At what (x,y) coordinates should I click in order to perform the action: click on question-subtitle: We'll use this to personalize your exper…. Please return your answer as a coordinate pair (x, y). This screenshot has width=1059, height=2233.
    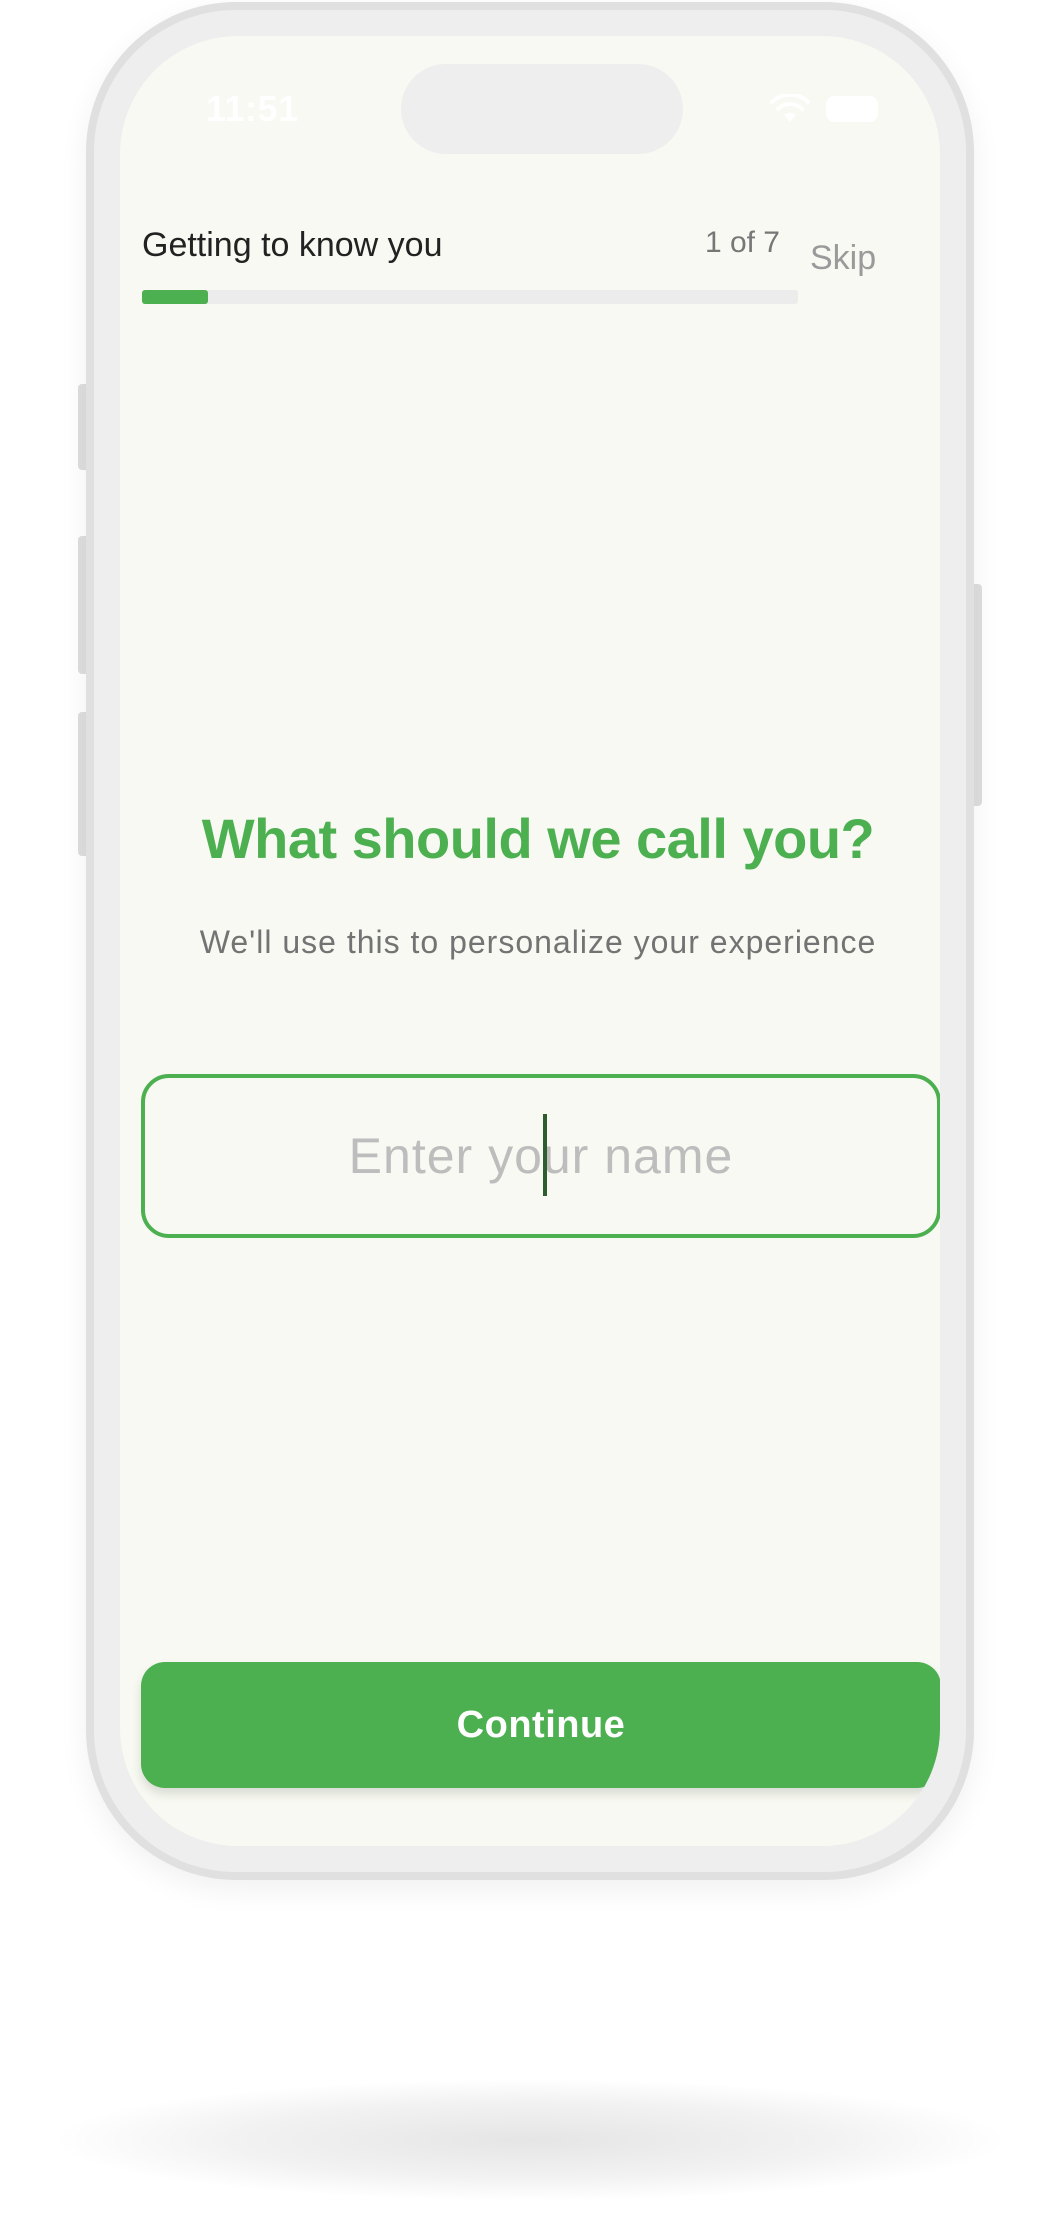
    Looking at the image, I should click on (538, 942).